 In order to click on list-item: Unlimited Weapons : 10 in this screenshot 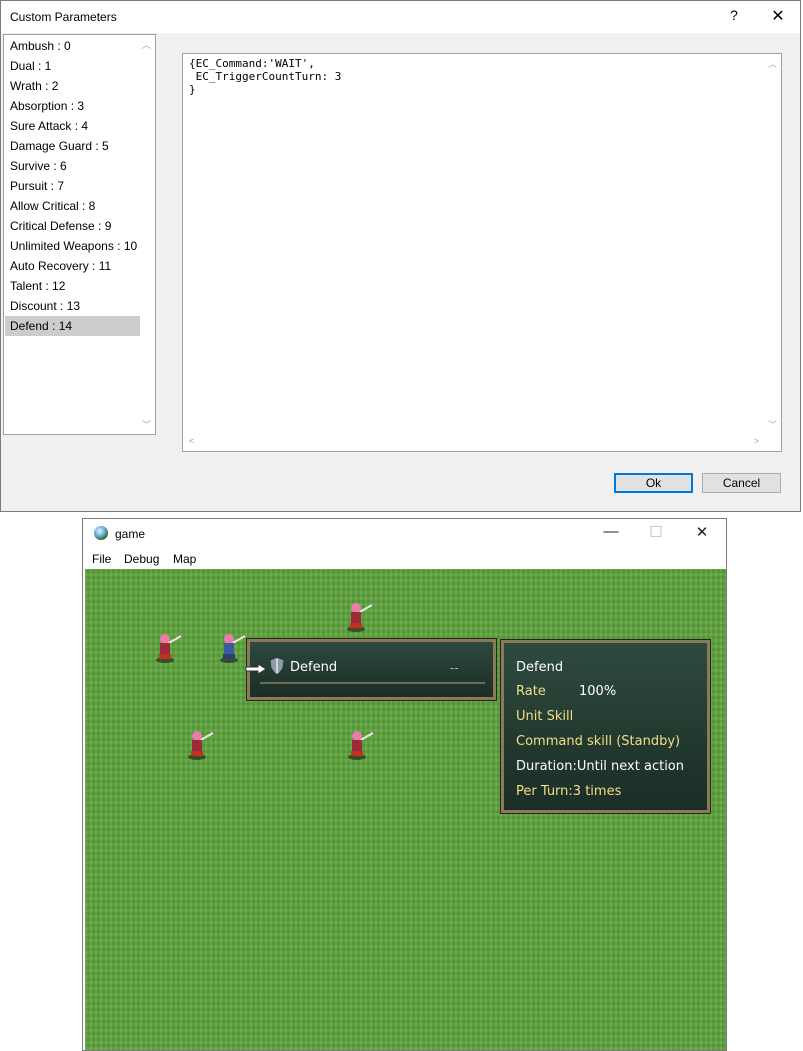, I will do `click(72, 246)`.